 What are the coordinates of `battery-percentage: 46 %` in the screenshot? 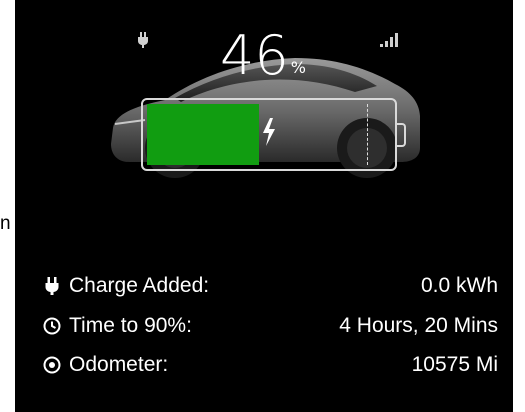 It's located at (263, 54).